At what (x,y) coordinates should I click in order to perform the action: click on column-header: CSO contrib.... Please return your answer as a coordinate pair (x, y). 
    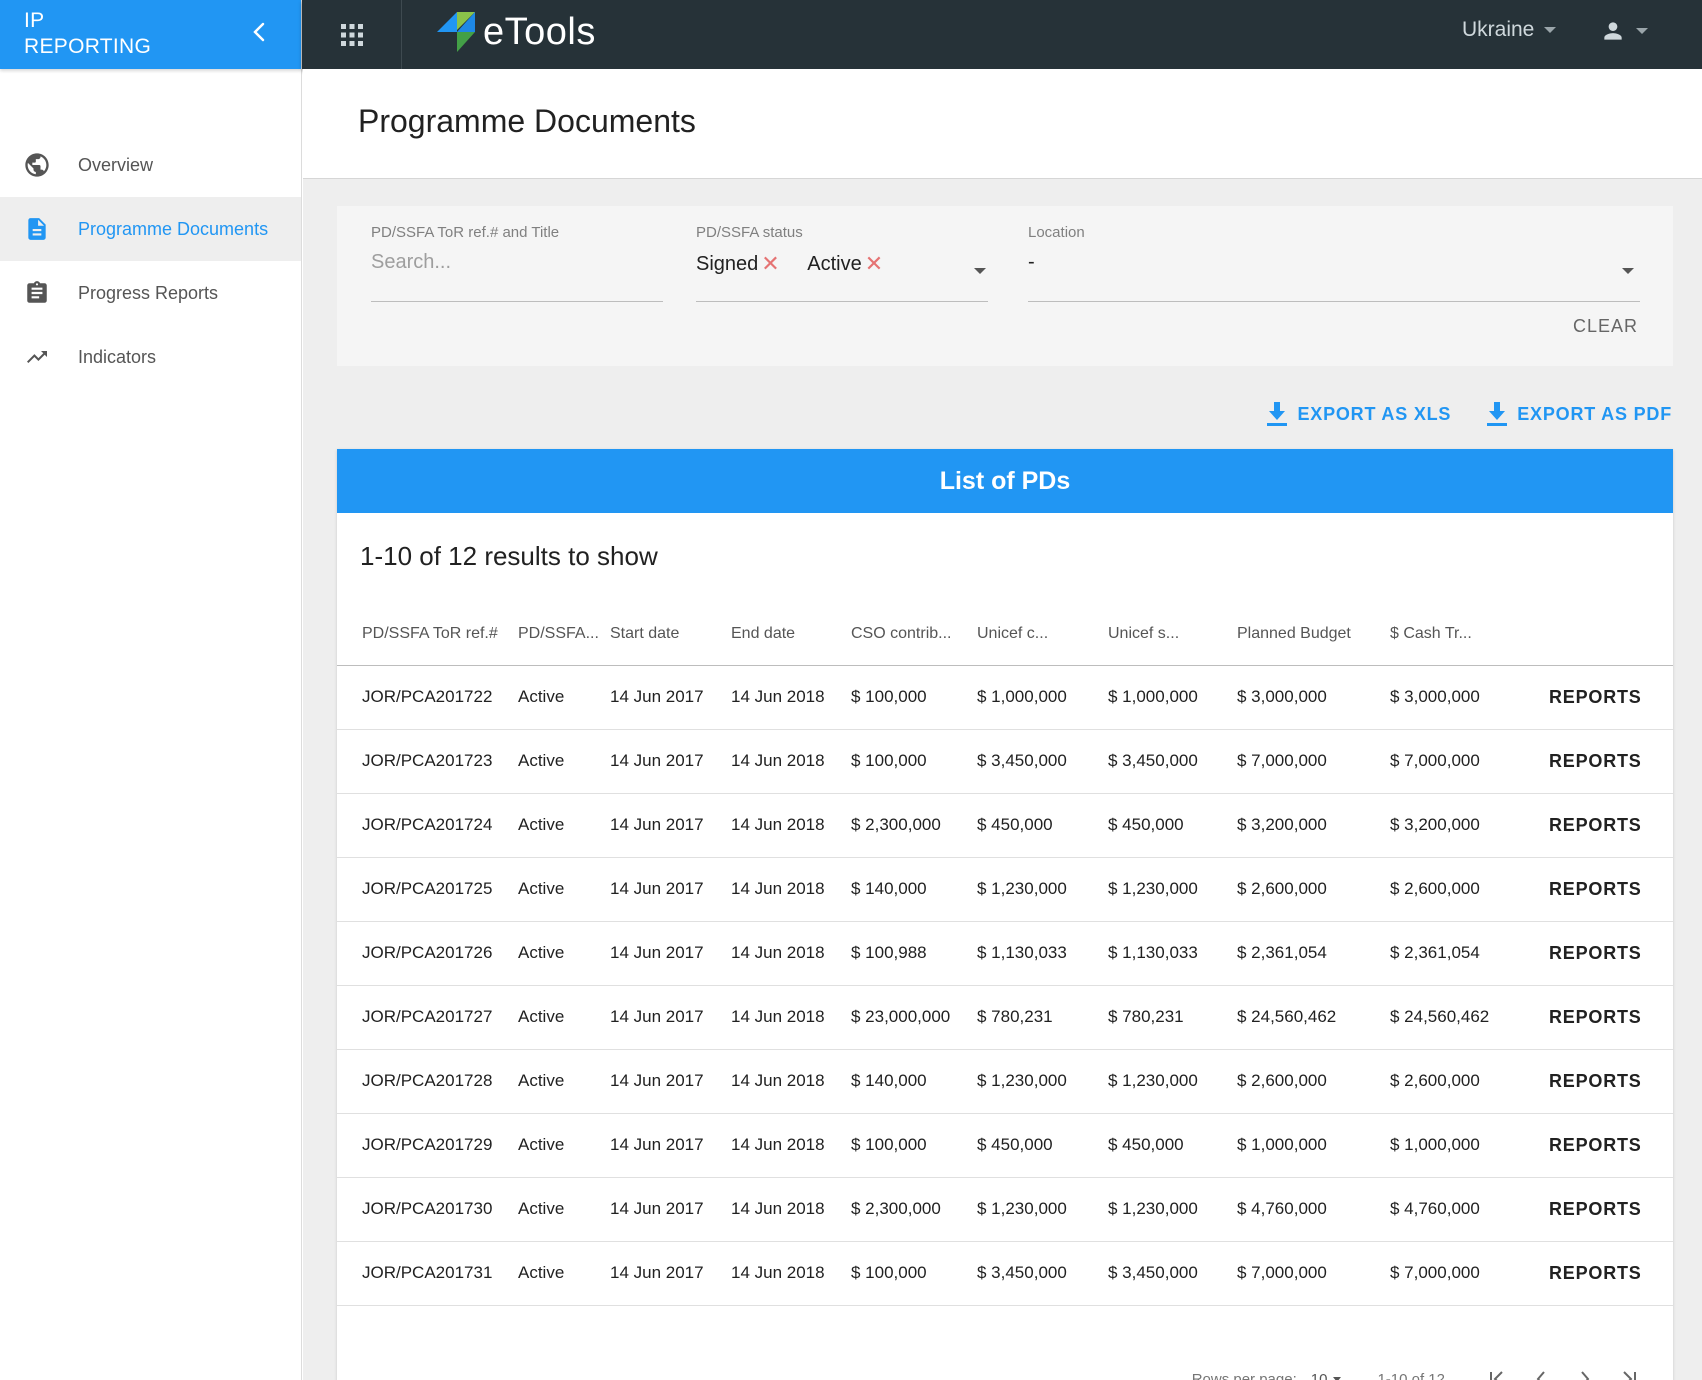
    Looking at the image, I should click on (914, 634).